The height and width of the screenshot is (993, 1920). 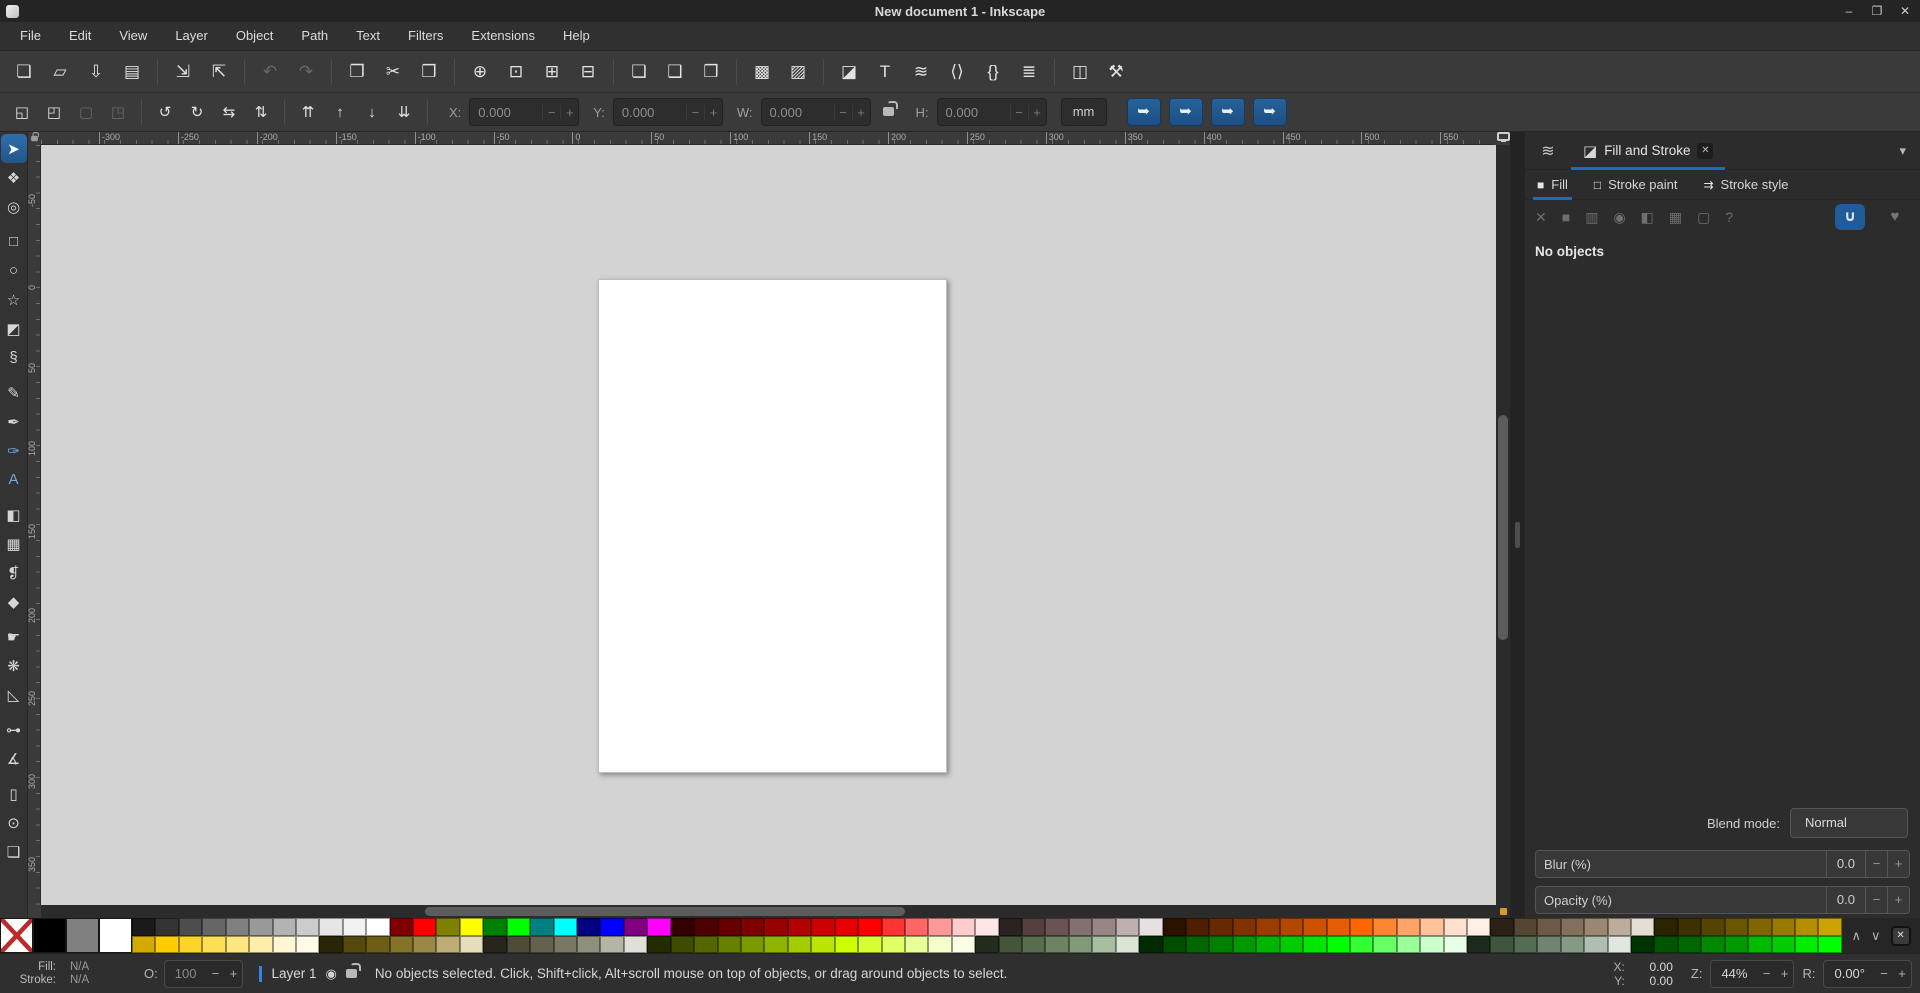 I want to click on tool-pencil: ✎, so click(x=14, y=392).